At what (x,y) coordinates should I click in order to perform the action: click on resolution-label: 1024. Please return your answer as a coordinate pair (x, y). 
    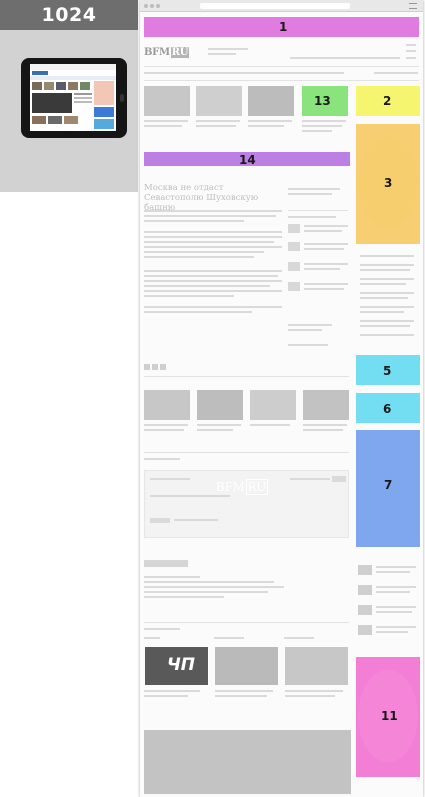
    Looking at the image, I should click on (69, 15).